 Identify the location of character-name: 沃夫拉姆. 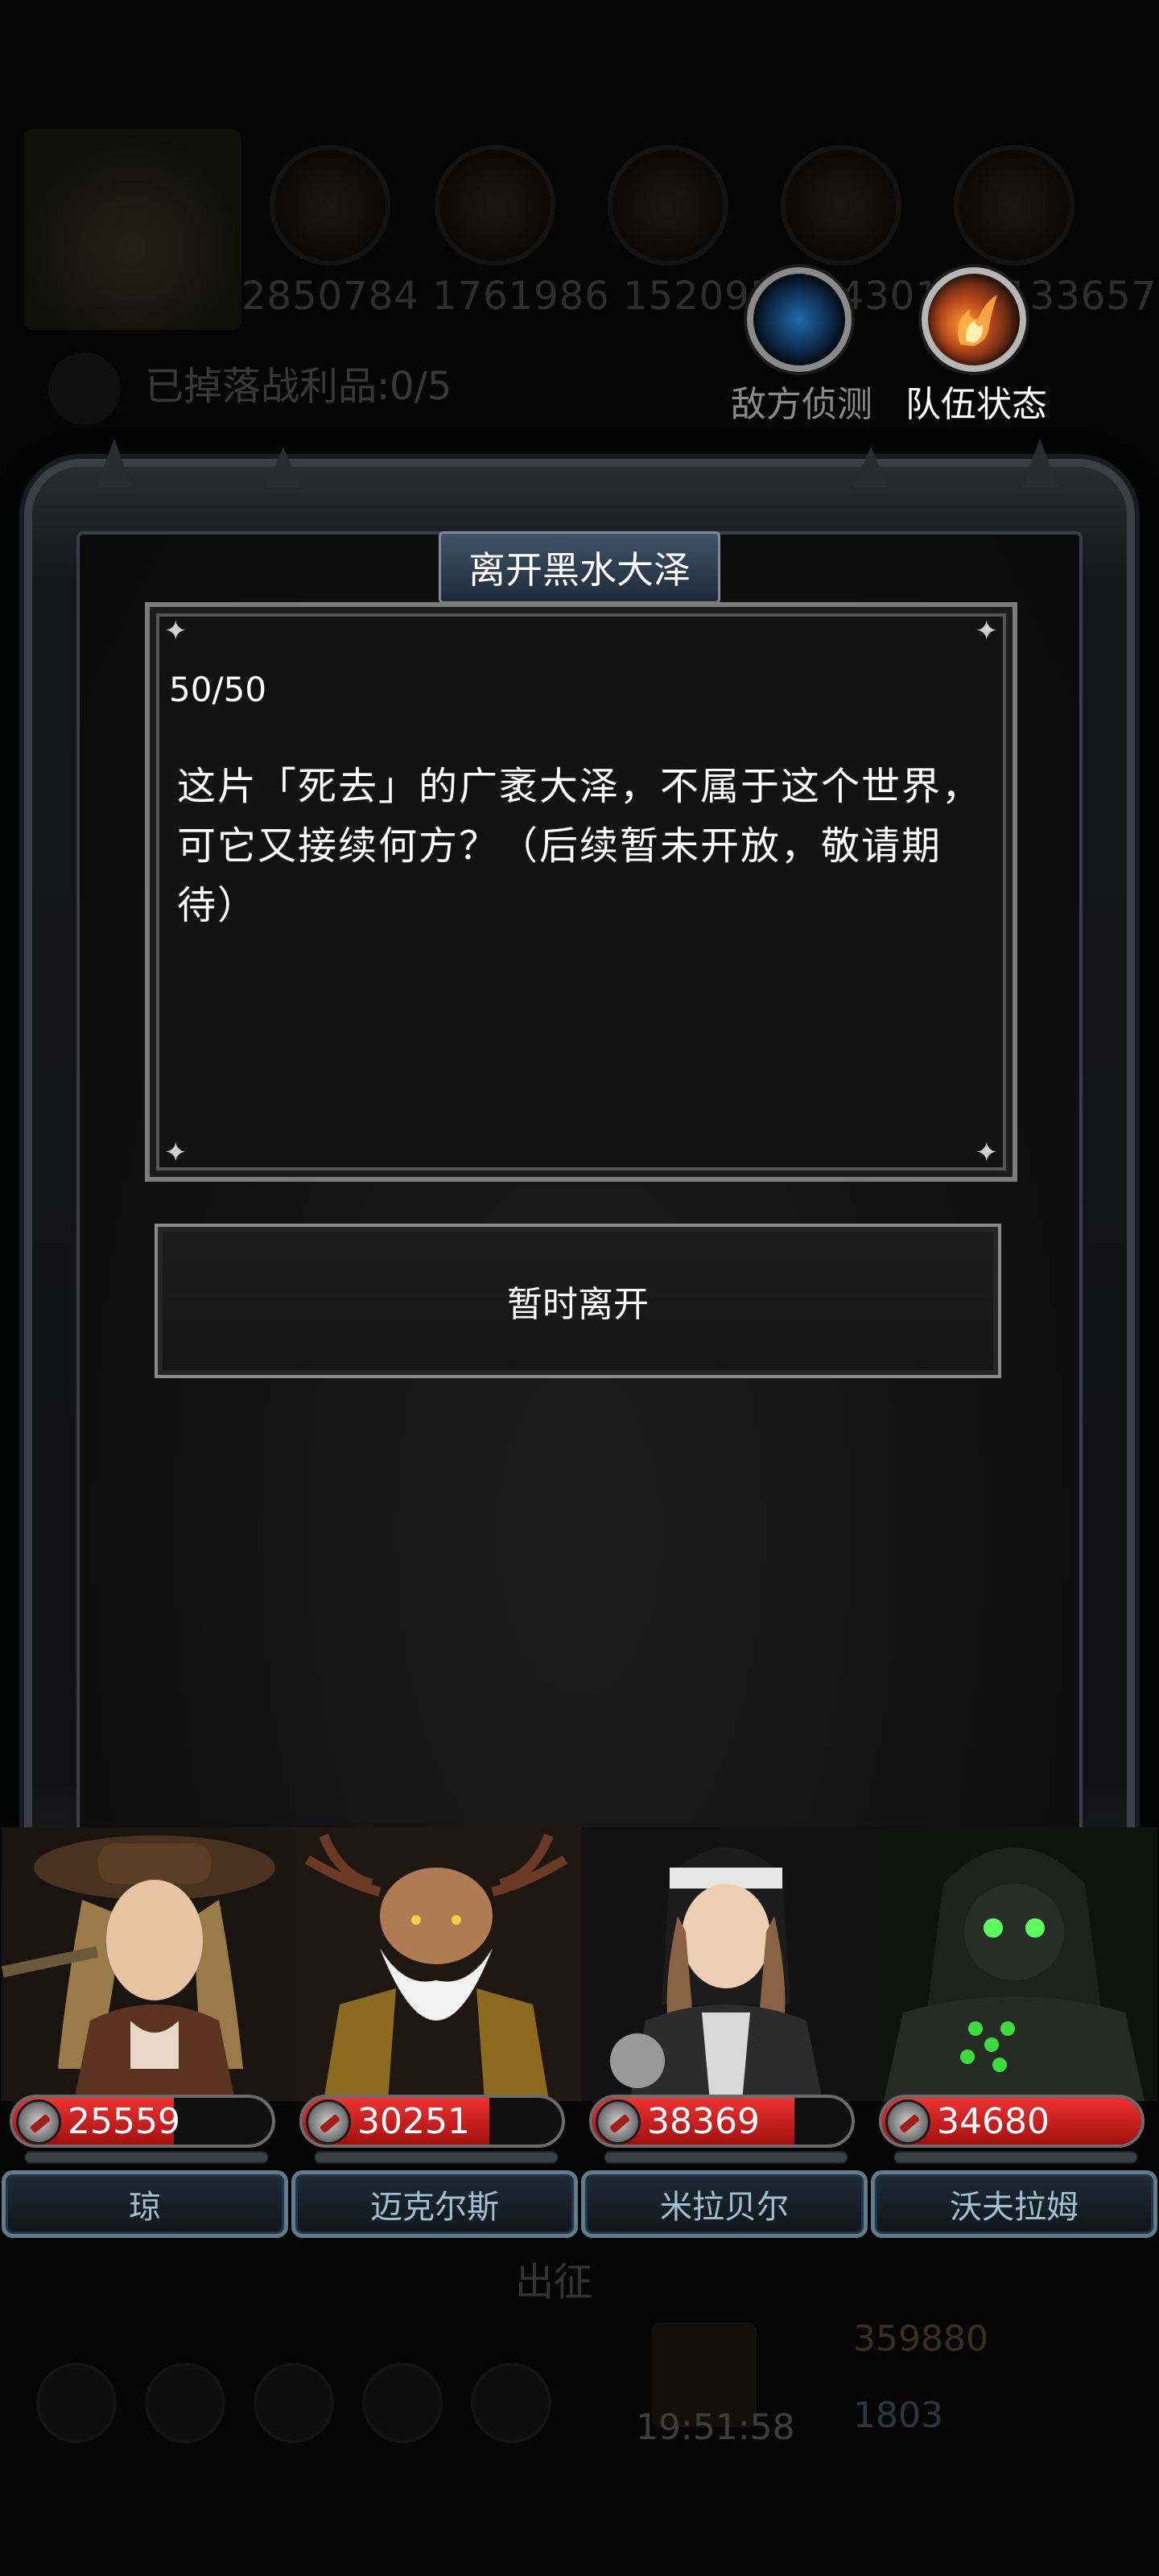
(1014, 2204).